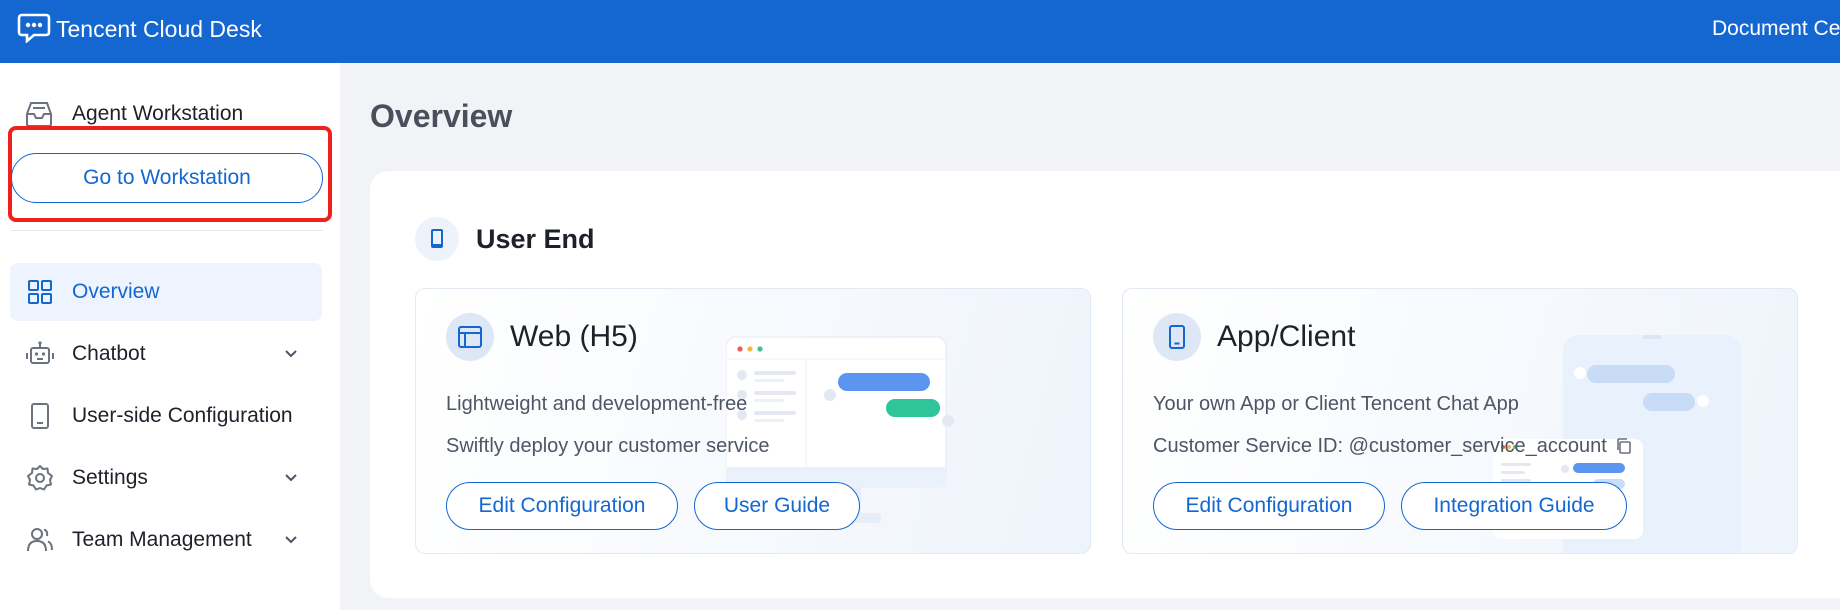  What do you see at coordinates (40, 478) in the screenshot?
I see `gear-icon` at bounding box center [40, 478].